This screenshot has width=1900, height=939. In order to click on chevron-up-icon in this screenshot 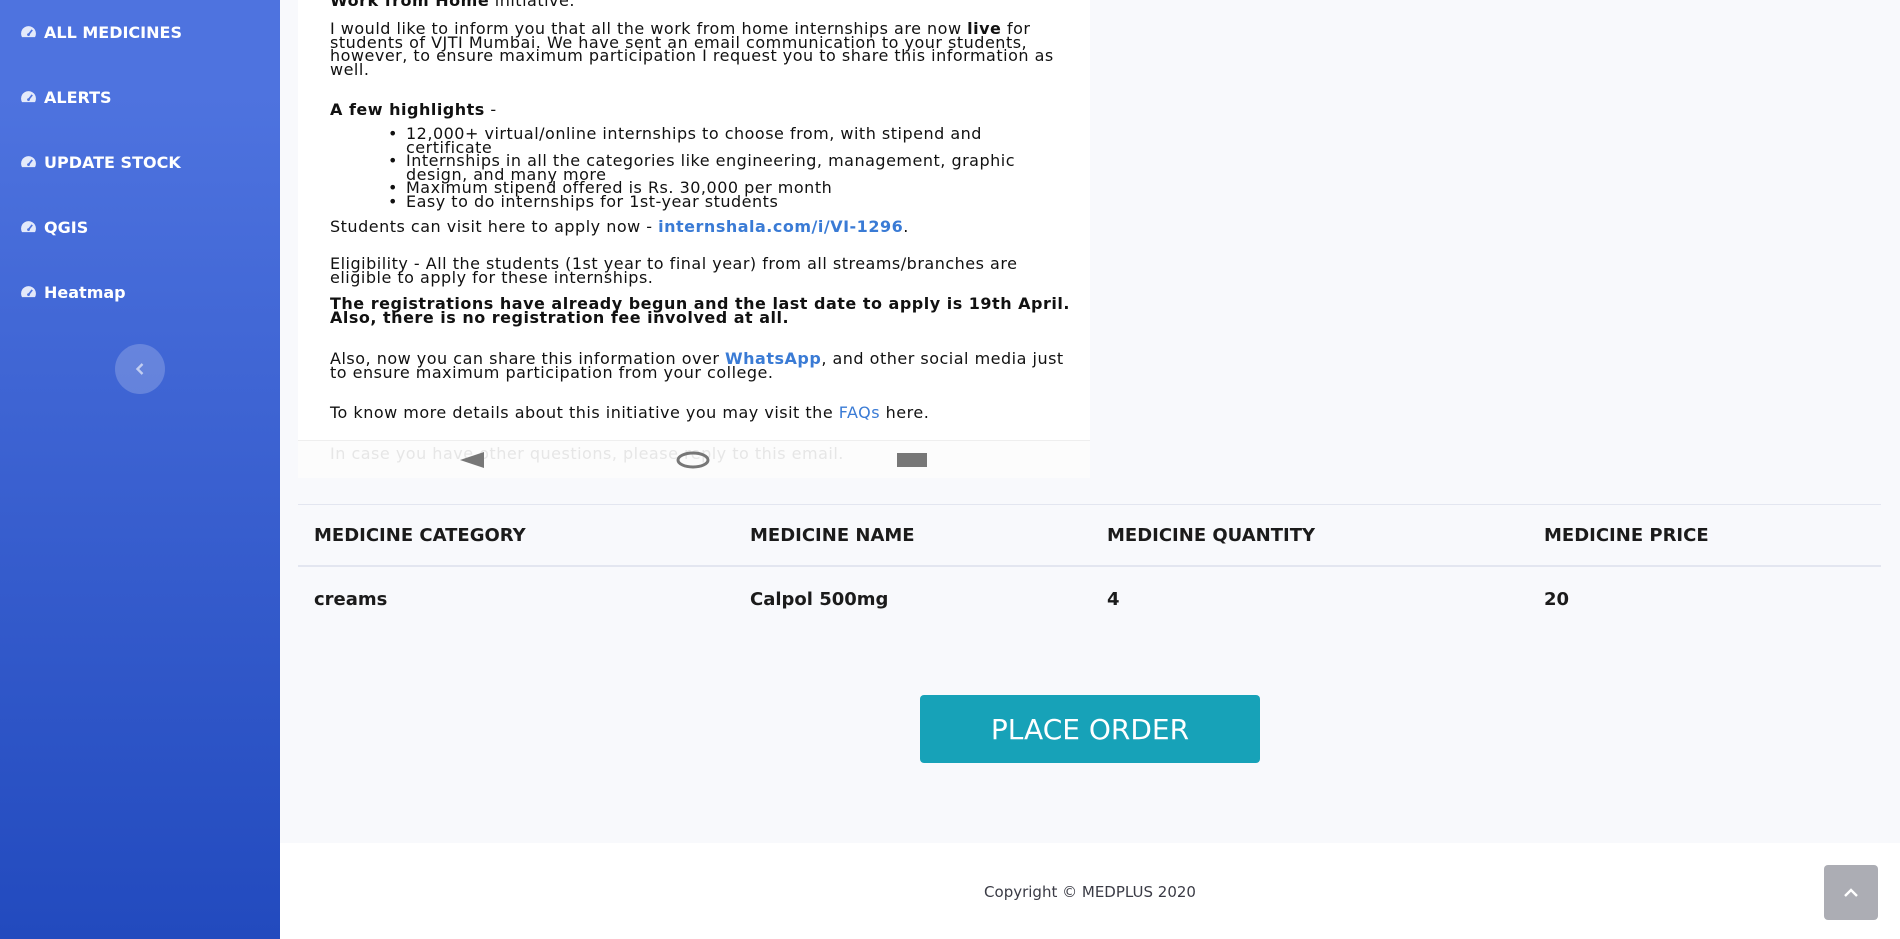, I will do `click(1851, 892)`.